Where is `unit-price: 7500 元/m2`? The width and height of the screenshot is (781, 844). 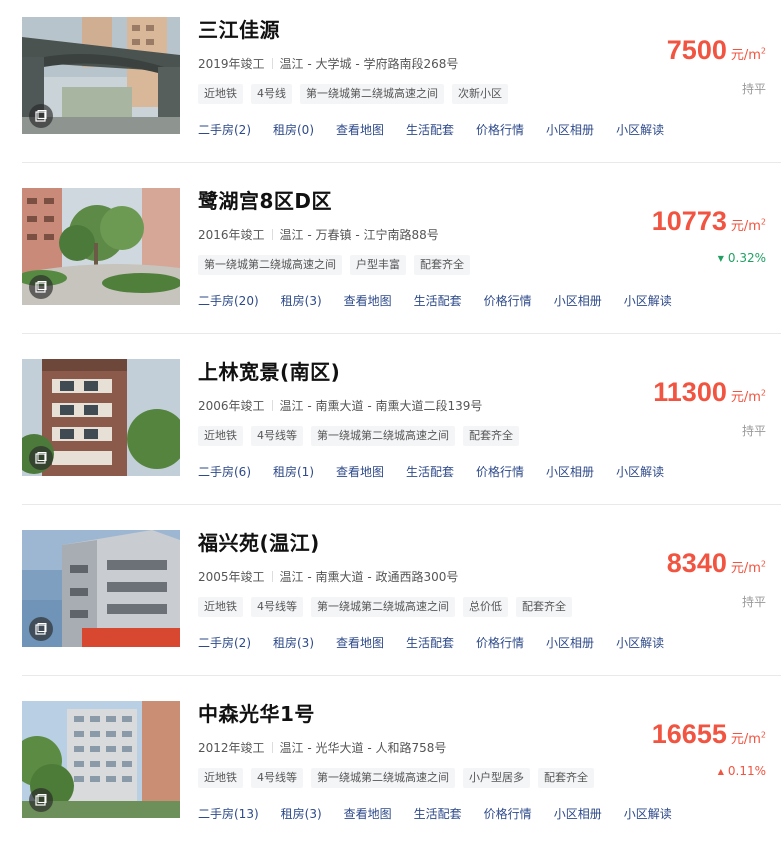
unit-price: 7500 元/m2 is located at coordinates (716, 50).